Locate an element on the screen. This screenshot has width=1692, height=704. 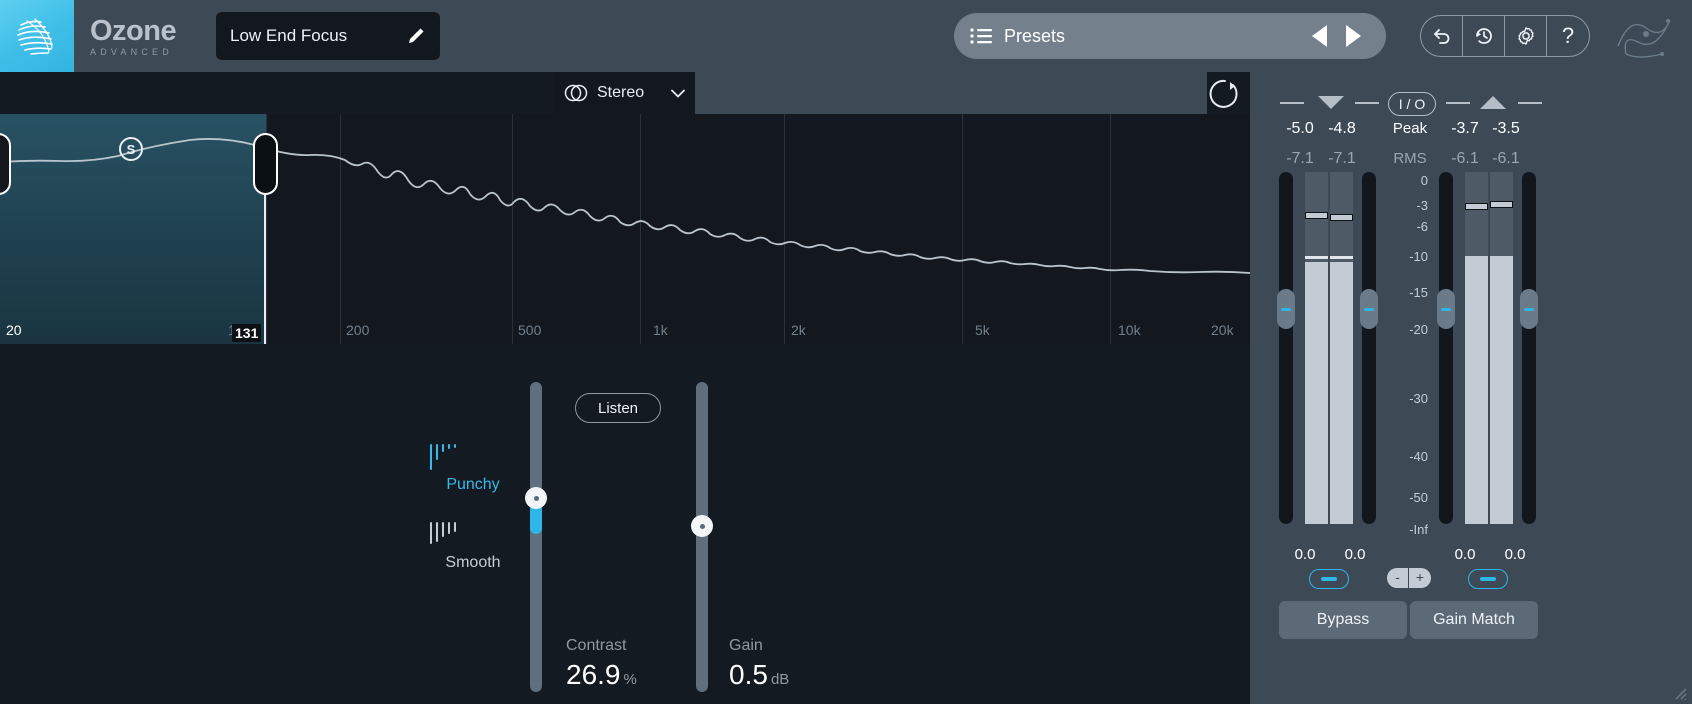
io-toggle: I / O is located at coordinates (1412, 104).